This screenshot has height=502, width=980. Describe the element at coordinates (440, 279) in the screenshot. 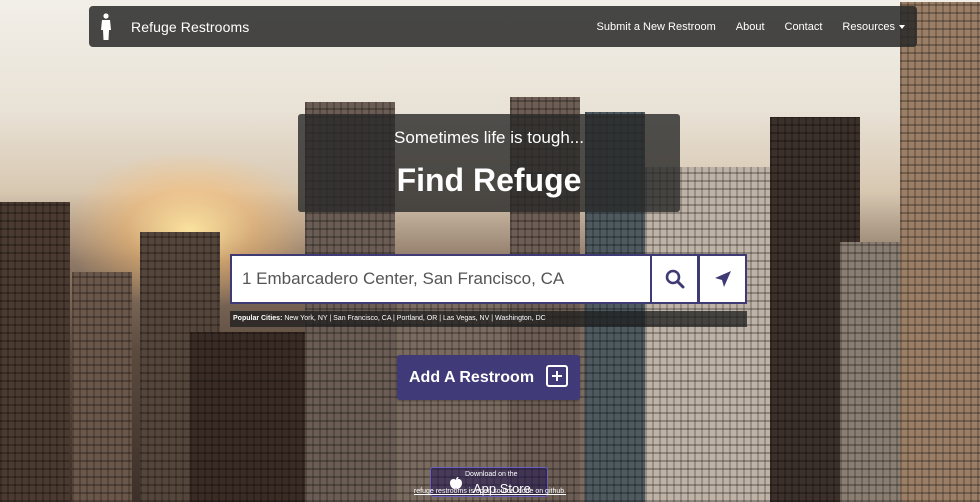

I see `search-input` at that location.